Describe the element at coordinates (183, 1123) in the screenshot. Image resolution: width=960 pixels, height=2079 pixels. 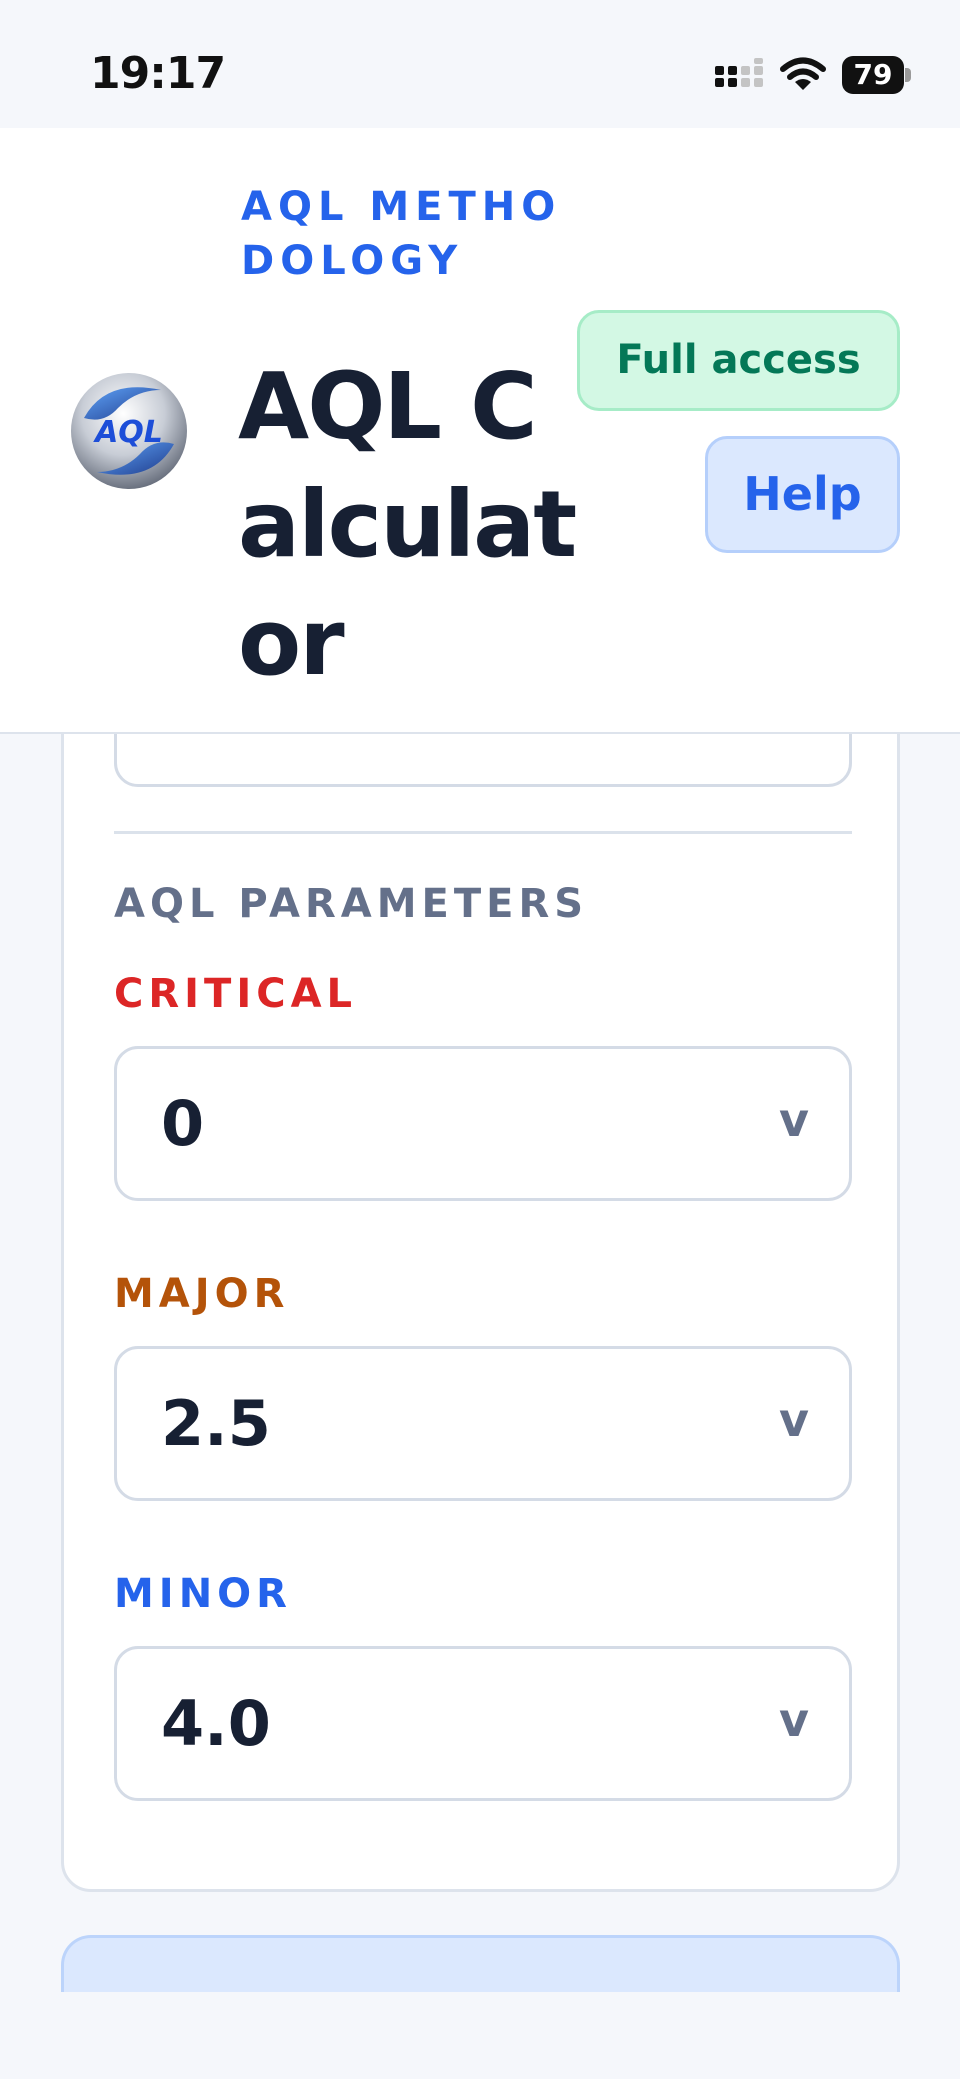
I see `critical-value: 0` at that location.